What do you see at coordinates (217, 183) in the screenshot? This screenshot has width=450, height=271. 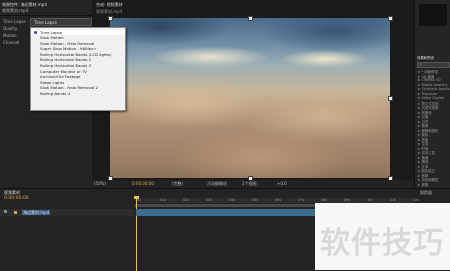 I see `view-select: 活动摄像机` at bounding box center [217, 183].